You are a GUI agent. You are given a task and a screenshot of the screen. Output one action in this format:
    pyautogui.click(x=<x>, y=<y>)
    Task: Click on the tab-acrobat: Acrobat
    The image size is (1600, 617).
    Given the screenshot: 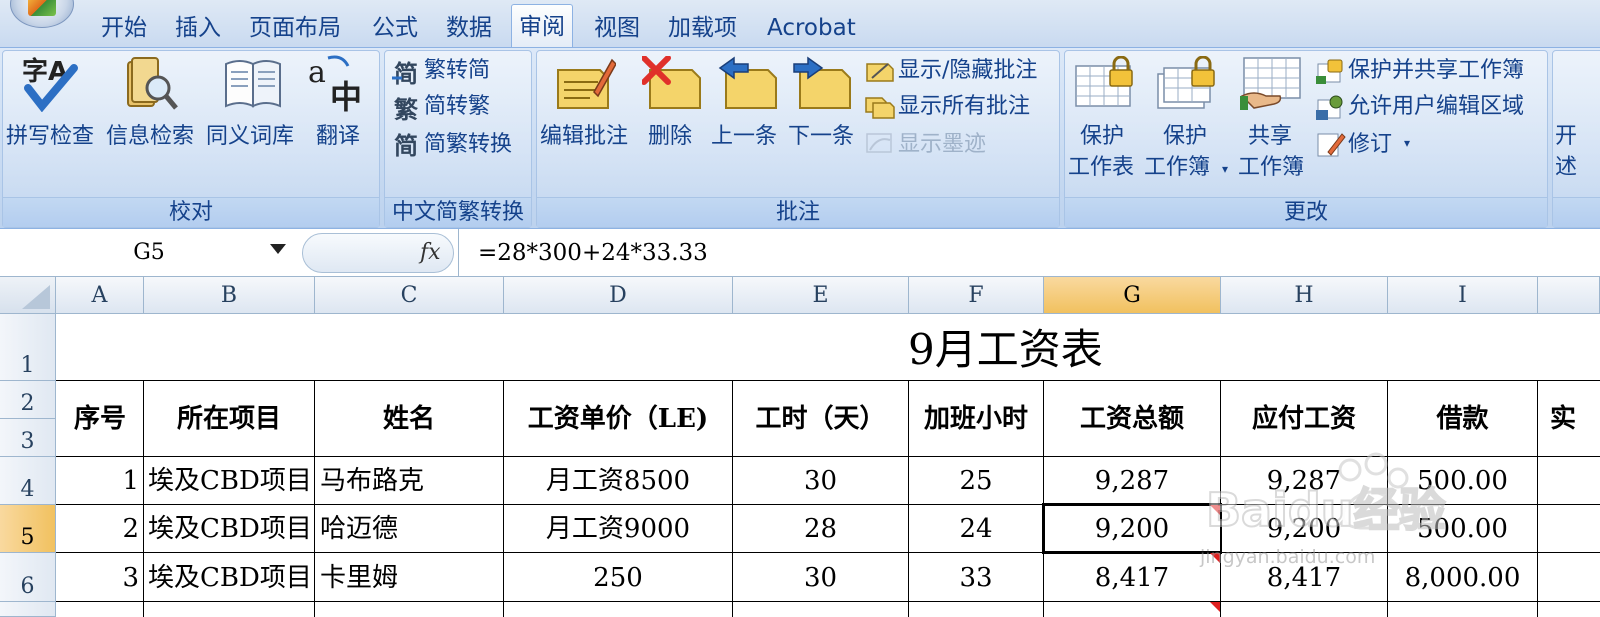 What is the action you would take?
    pyautogui.click(x=811, y=26)
    